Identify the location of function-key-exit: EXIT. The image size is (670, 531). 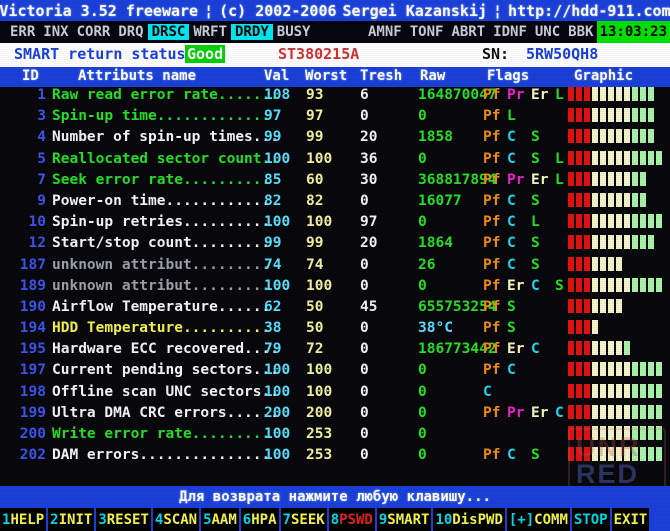
(630, 519).